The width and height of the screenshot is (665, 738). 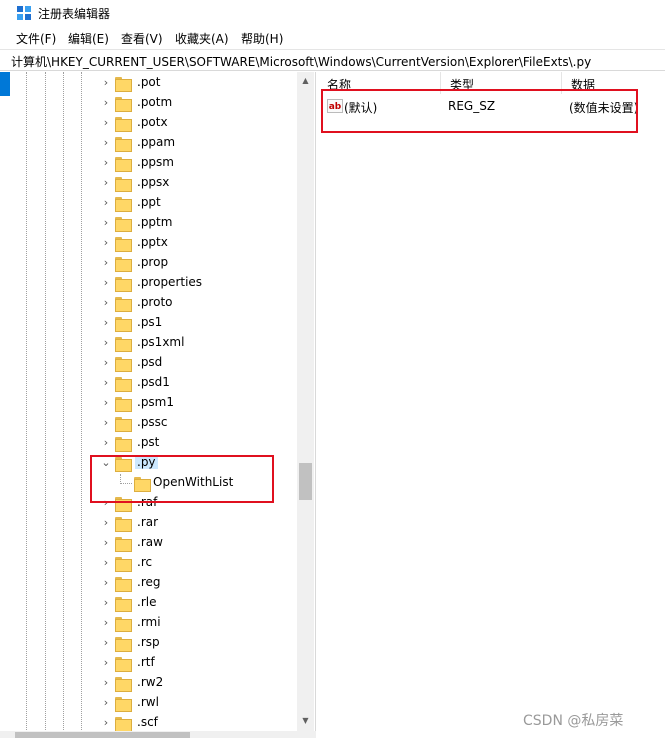 What do you see at coordinates (150, 264) in the screenshot?
I see `tree-item: › .prop` at bounding box center [150, 264].